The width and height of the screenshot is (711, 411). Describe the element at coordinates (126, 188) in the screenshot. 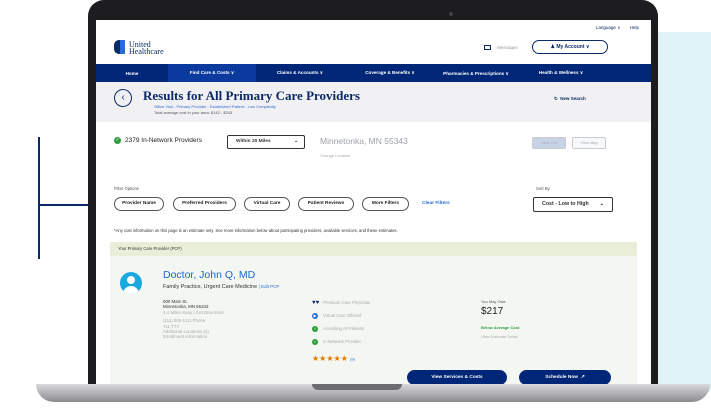

I see `filter-options-label: Filter Options` at that location.